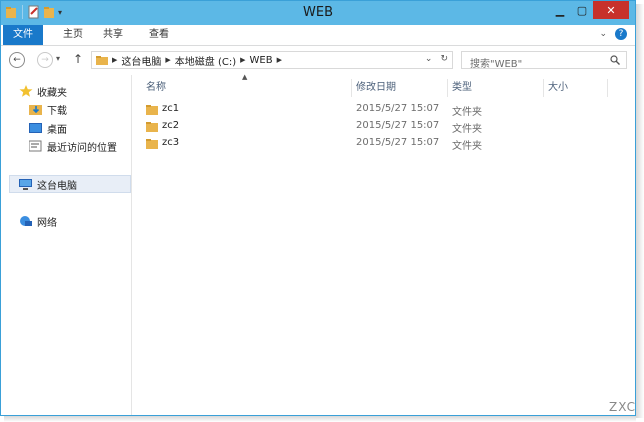 The height and width of the screenshot is (422, 644). Describe the element at coordinates (57, 111) in the screenshot. I see `nav-label: 下载` at that location.